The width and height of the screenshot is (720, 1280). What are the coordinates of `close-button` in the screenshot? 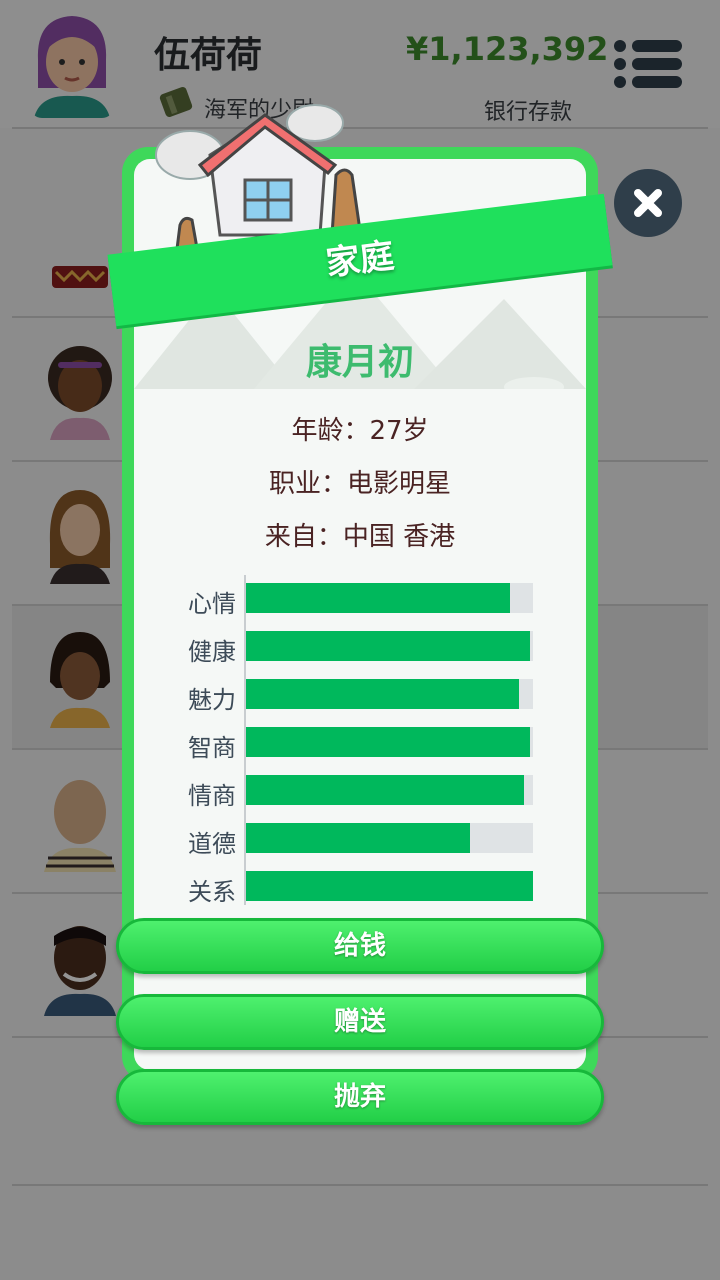 It's located at (648, 203).